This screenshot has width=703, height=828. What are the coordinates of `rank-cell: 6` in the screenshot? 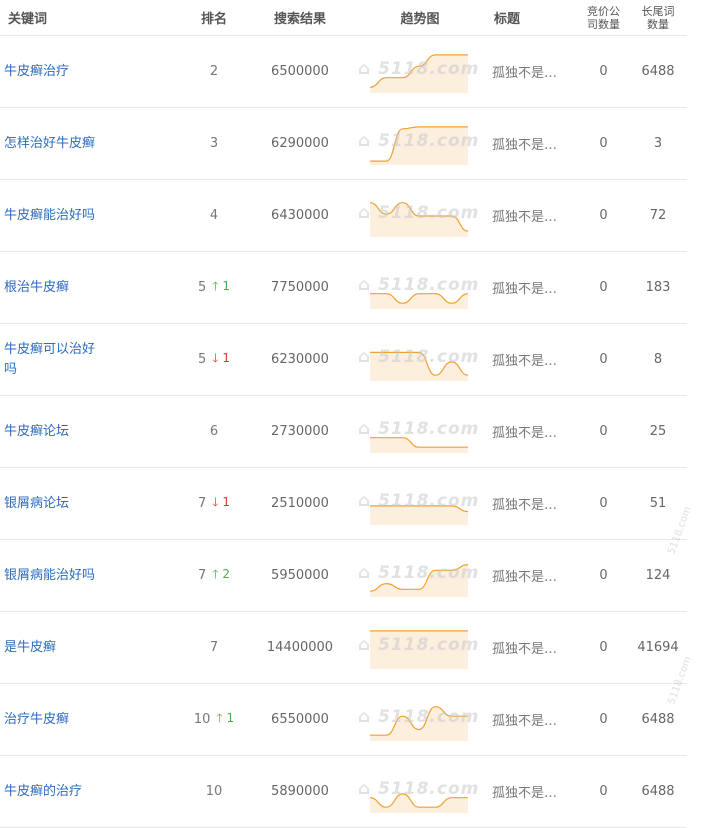 It's located at (214, 431).